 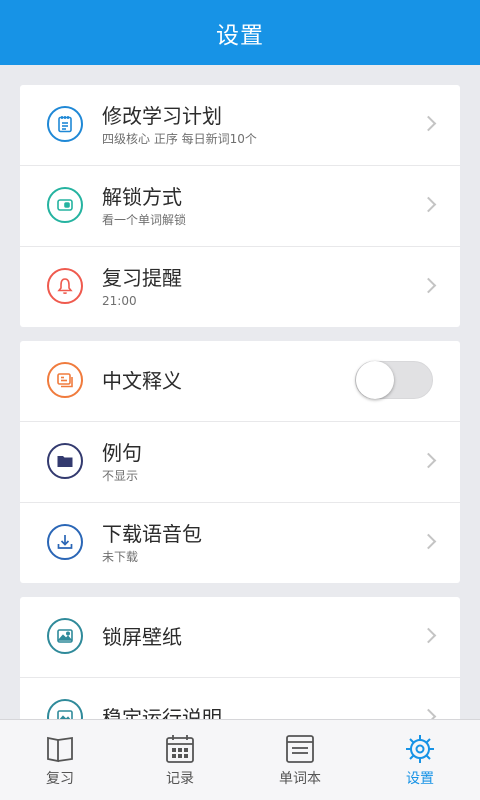 What do you see at coordinates (240, 286) in the screenshot?
I see `review-reminder-row: 复习提醒 21:00` at bounding box center [240, 286].